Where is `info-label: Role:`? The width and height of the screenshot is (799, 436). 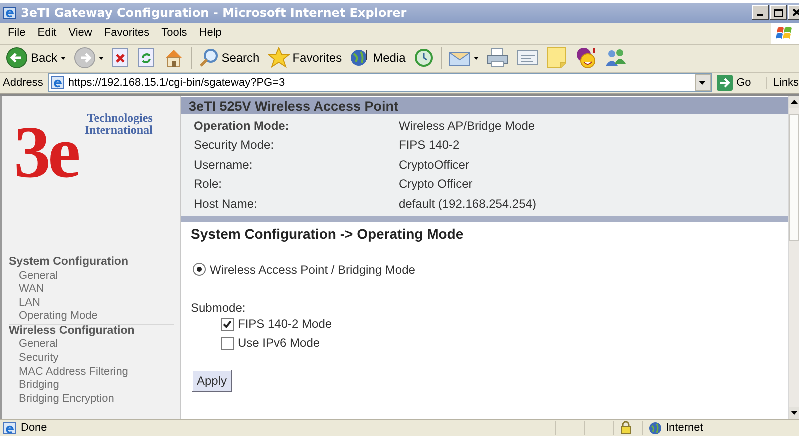 info-label: Role: is located at coordinates (209, 184).